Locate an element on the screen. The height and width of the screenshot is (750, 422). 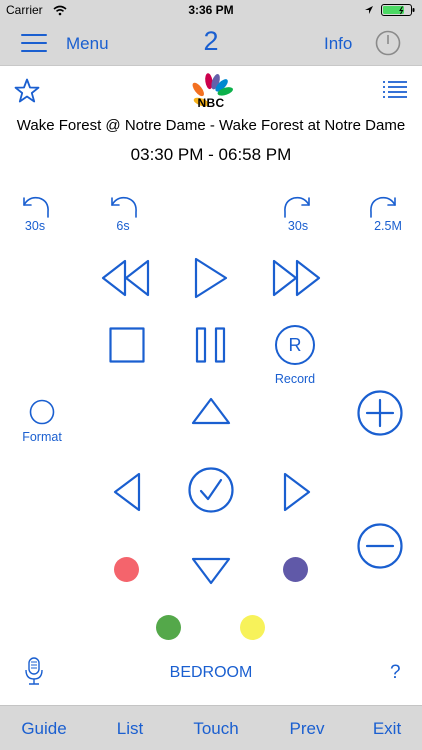
right-arrow-icon is located at coordinates (297, 492).